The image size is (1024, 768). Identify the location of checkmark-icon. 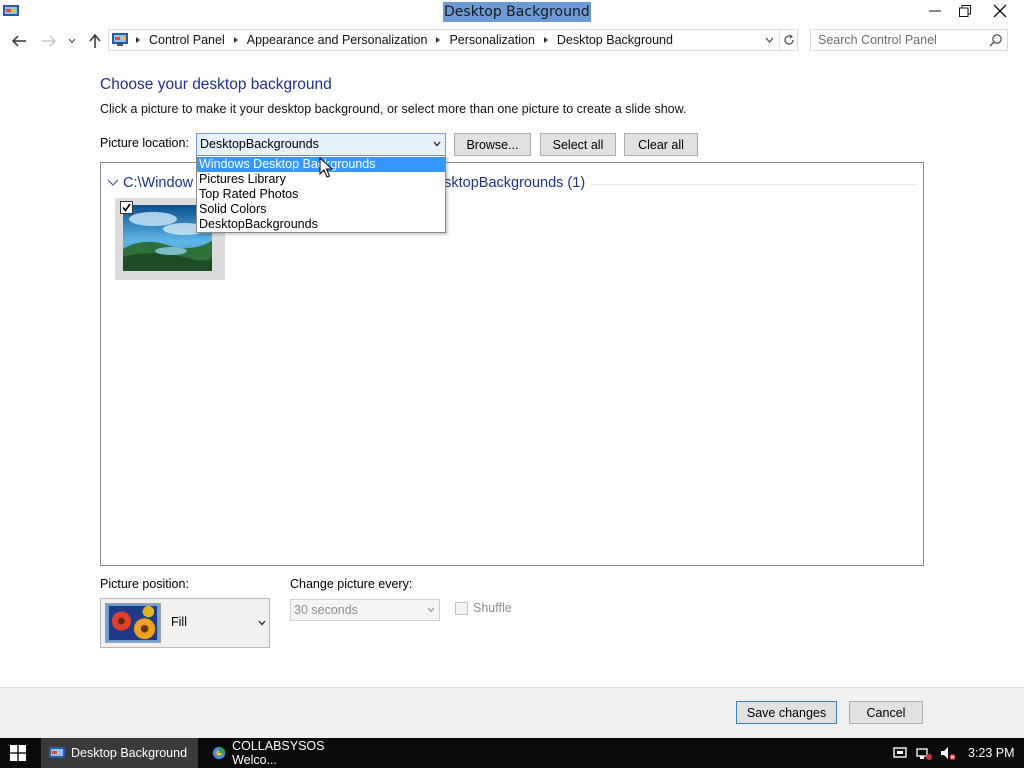
(126, 207).